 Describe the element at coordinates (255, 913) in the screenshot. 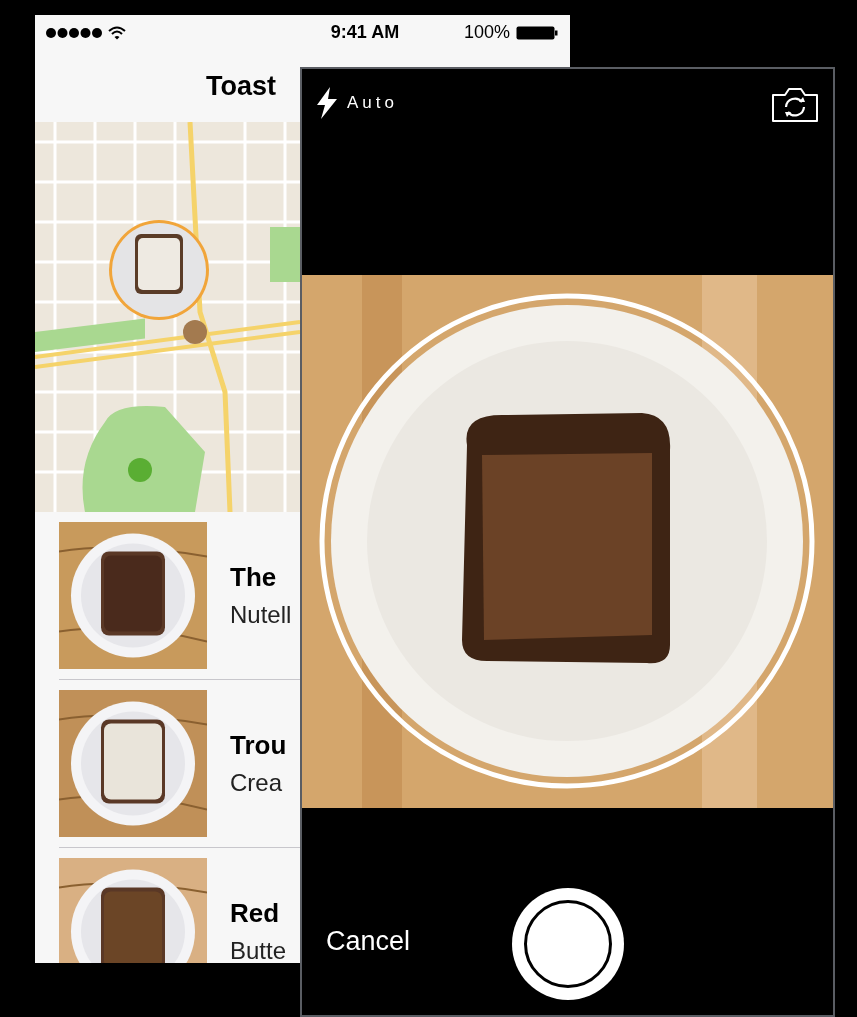

I see `toast-name: Red` at that location.